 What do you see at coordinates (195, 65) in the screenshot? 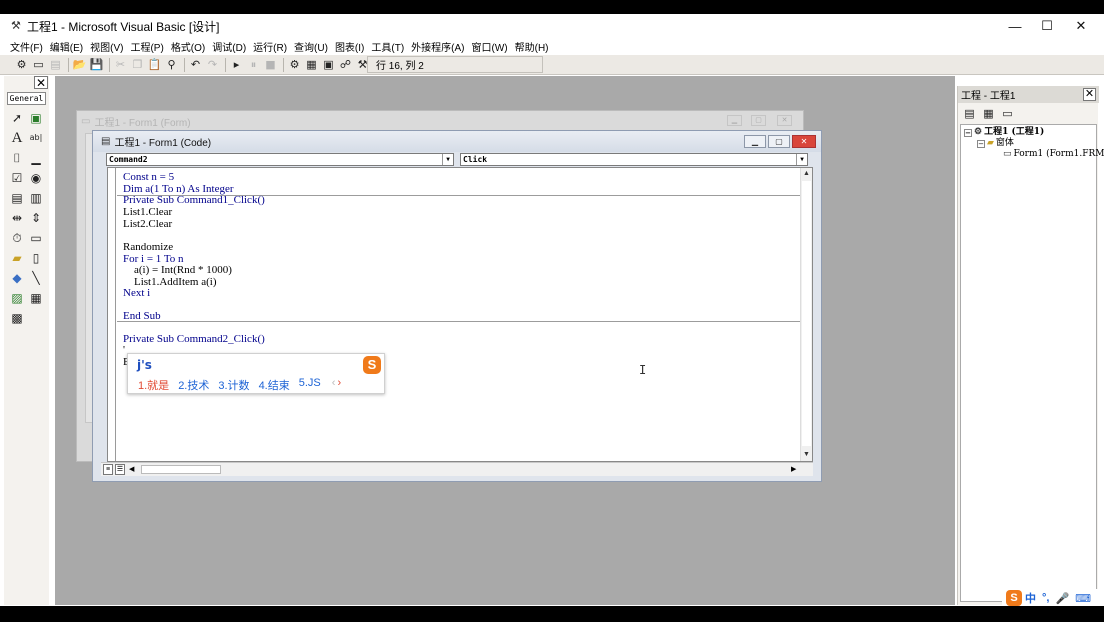
I see `undo-icon: ↶` at bounding box center [195, 65].